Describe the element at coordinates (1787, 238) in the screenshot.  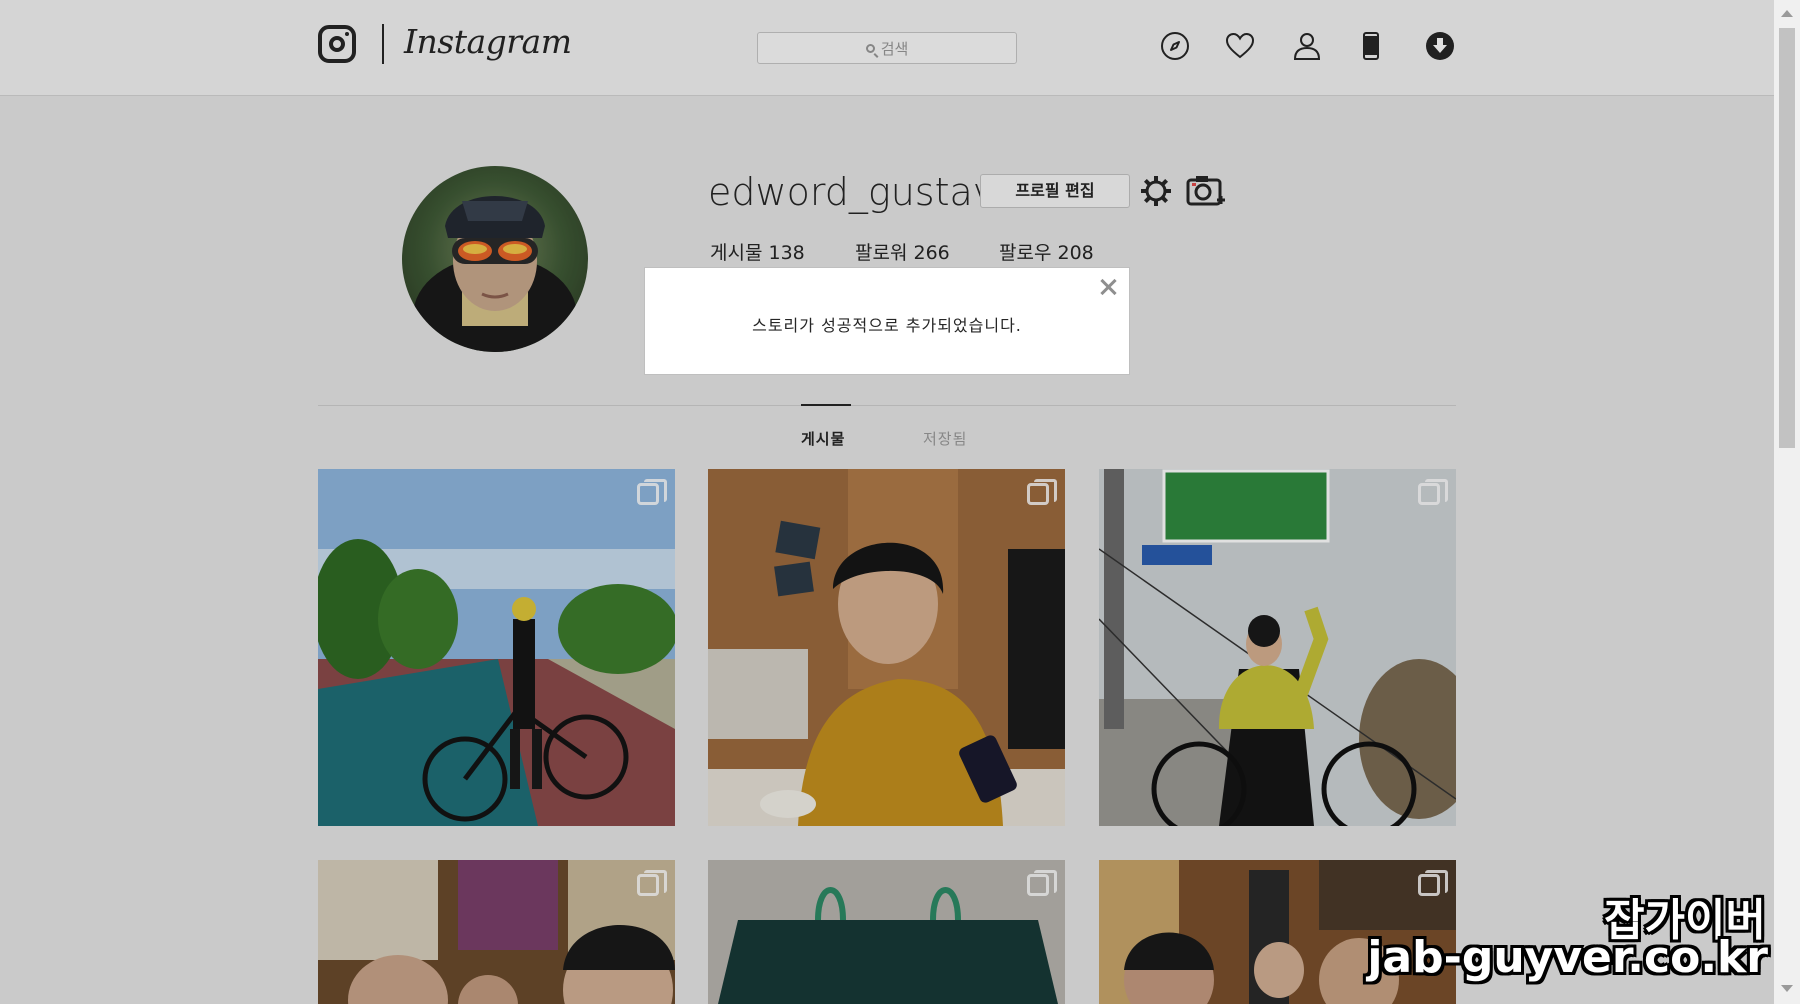
I see `scroll-thumb` at that location.